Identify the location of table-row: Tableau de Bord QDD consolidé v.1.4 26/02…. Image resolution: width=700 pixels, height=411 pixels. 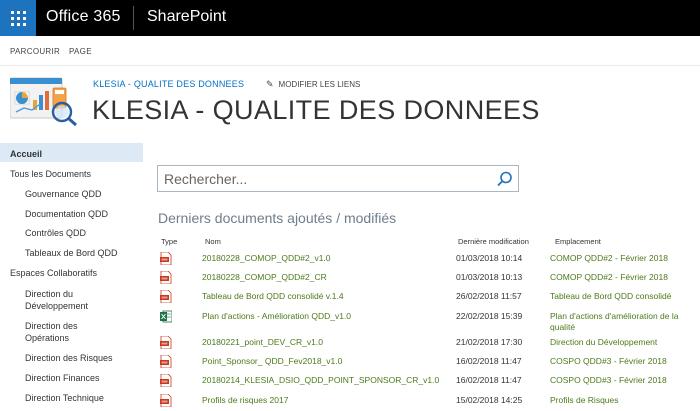
(430, 298).